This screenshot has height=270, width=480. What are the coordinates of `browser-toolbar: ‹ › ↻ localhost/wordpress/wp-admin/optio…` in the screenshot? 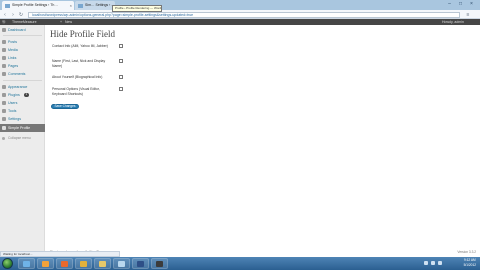 It's located at (240, 14).